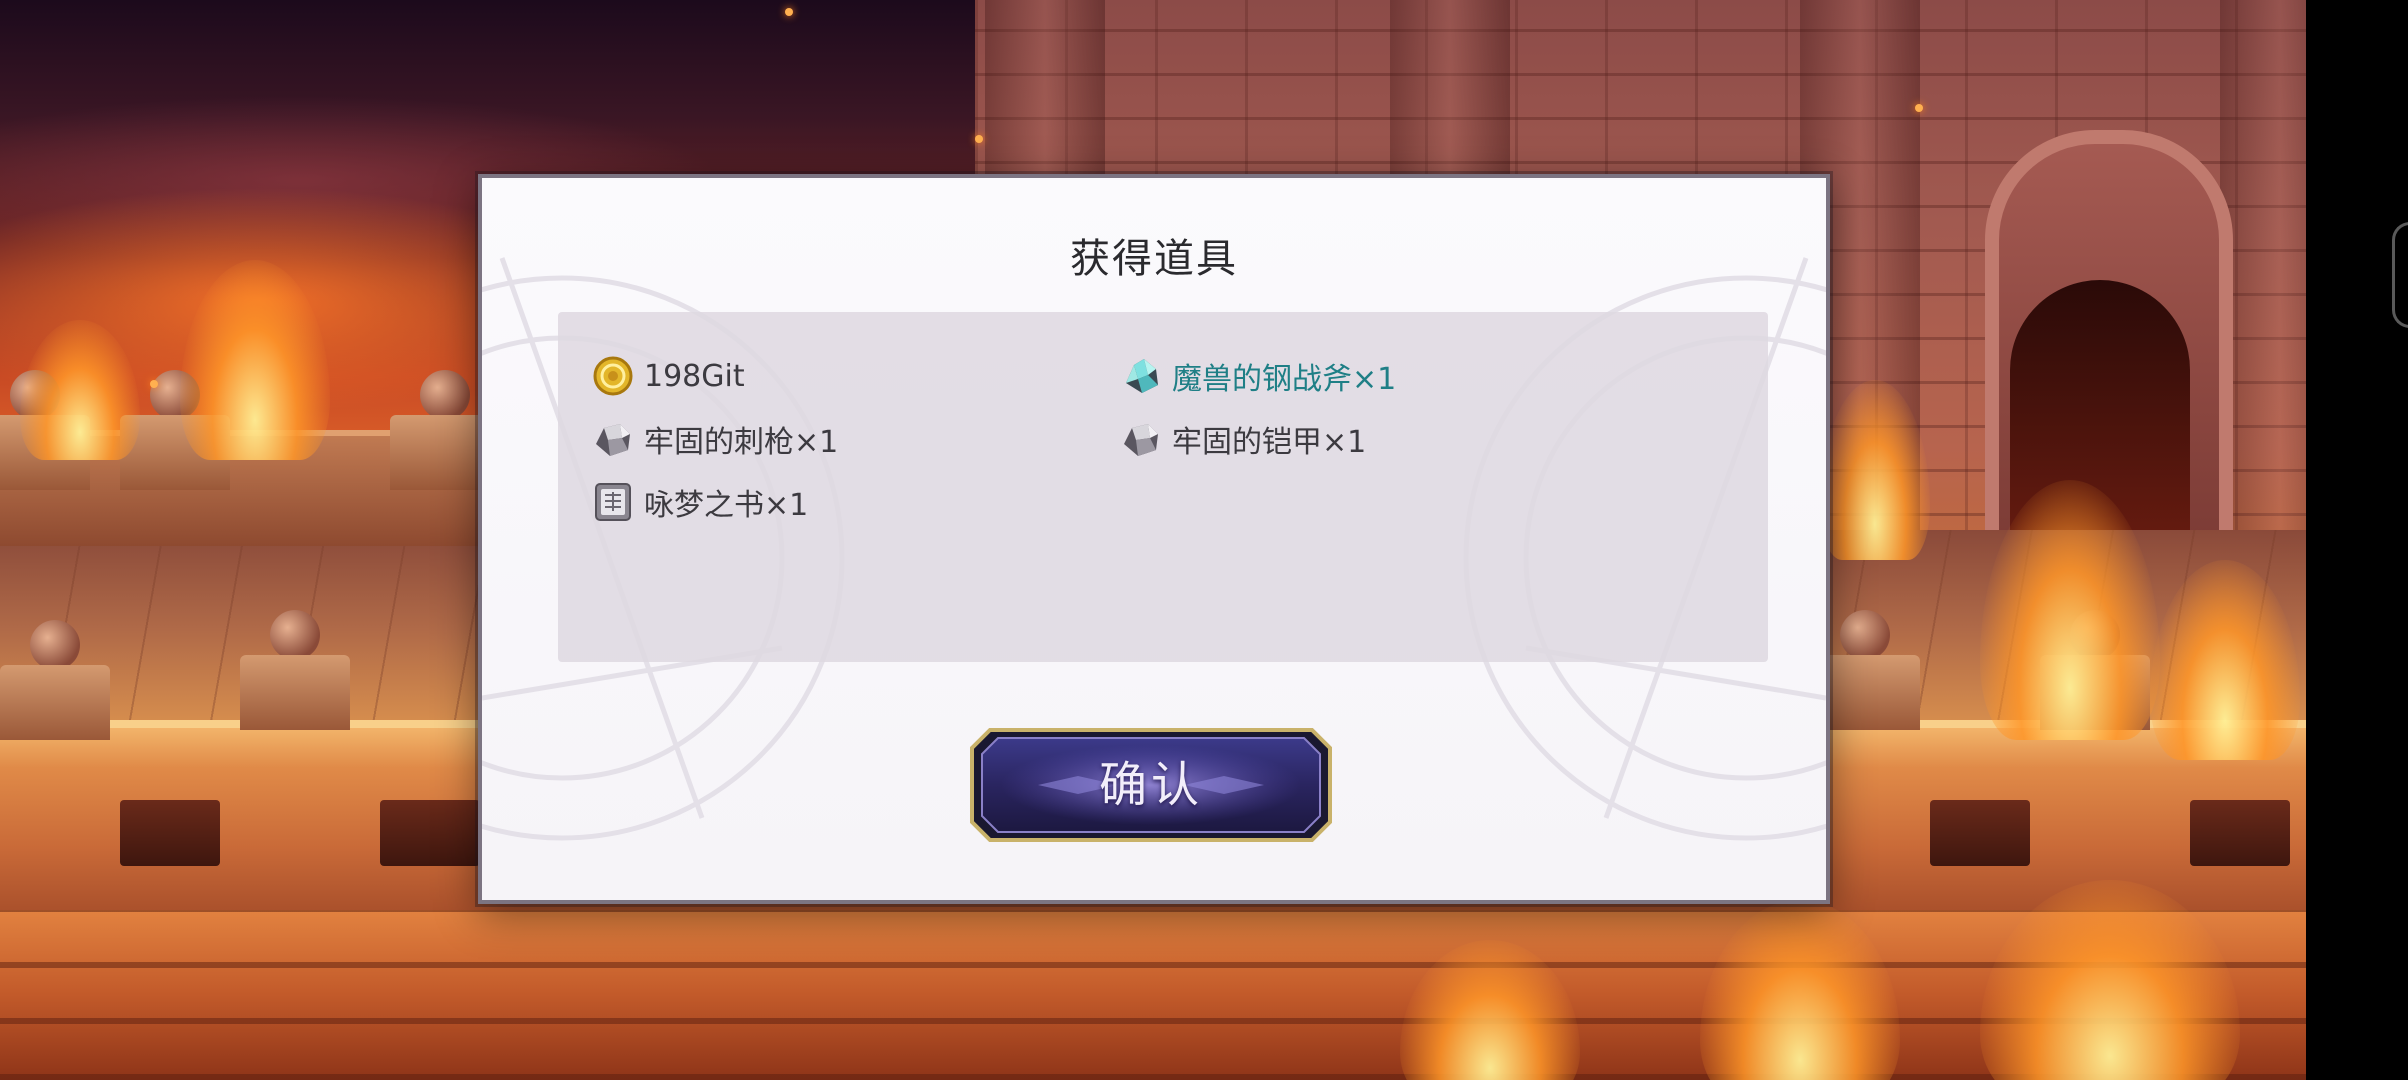  I want to click on reward-item-gold: 198Git, so click(668, 376).